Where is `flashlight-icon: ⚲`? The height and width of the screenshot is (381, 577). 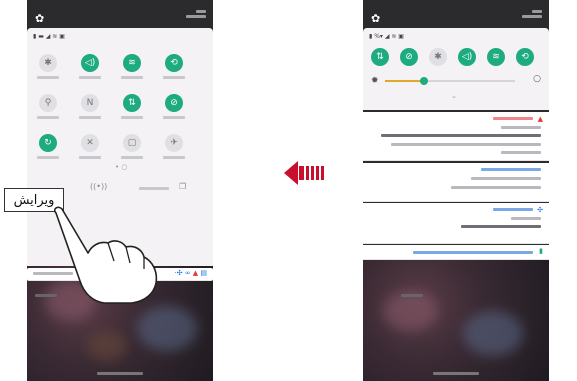
flashlight-icon: ⚲ is located at coordinates (48, 103).